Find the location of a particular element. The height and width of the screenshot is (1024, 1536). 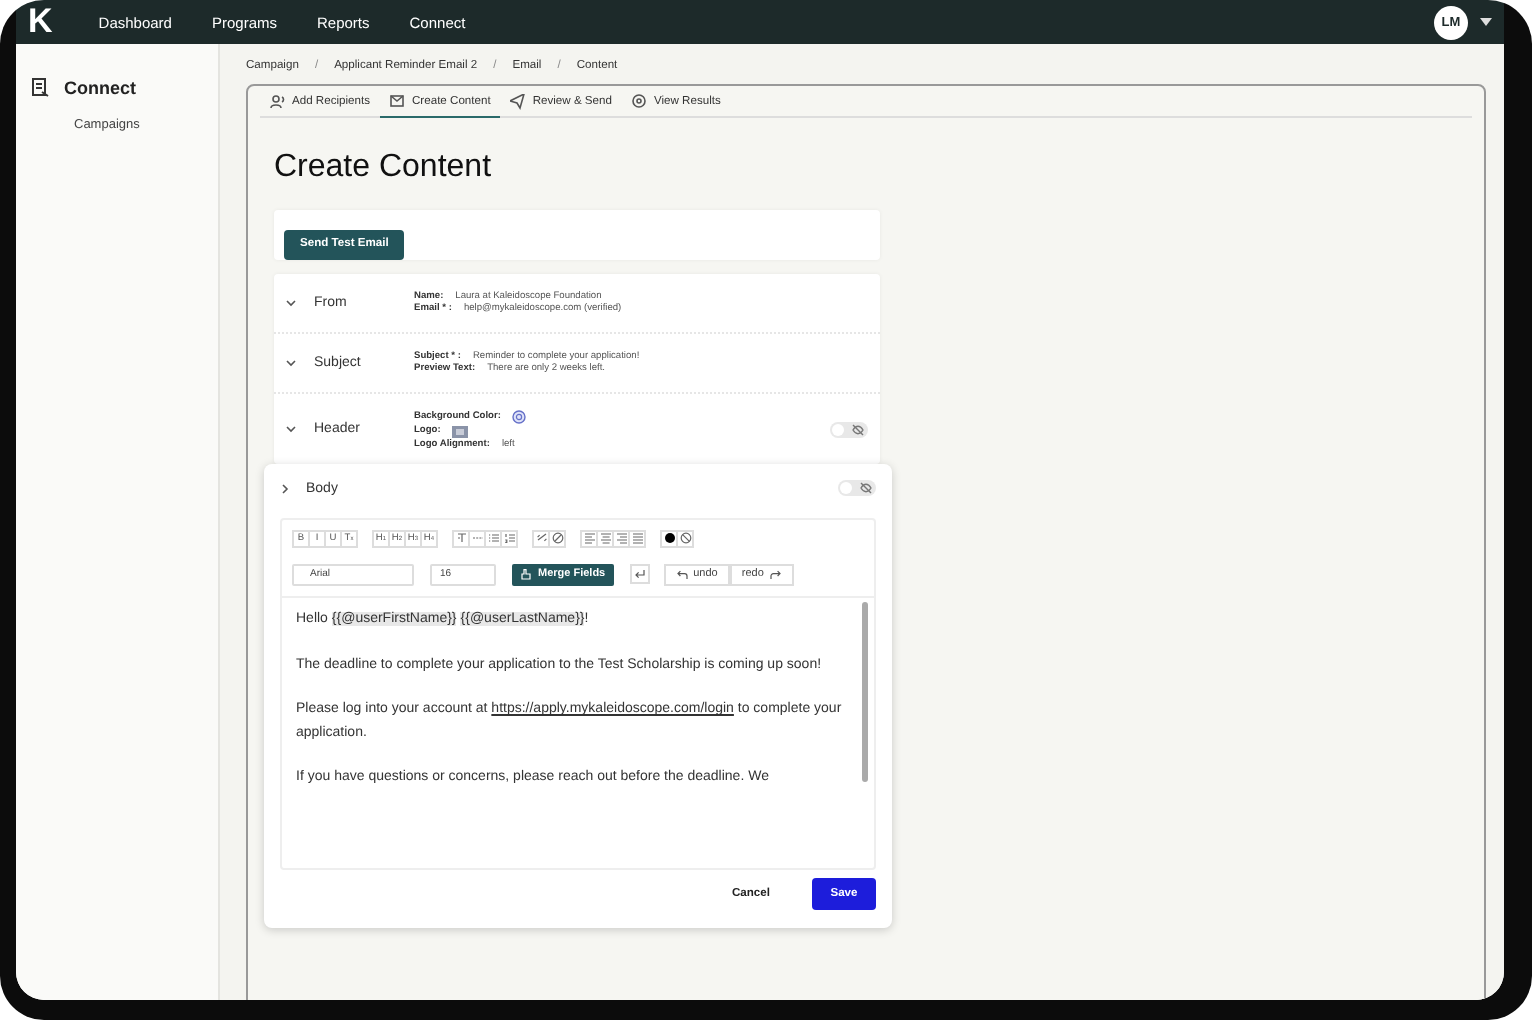

redo-icon is located at coordinates (775, 574).